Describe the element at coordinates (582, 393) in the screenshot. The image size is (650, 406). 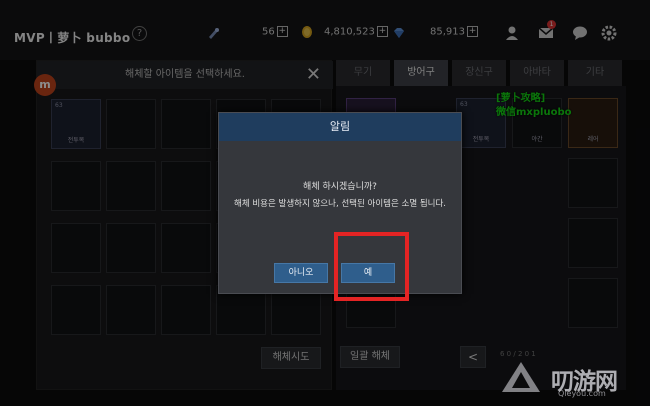
I see `site-url: Qieyou.com` at that location.